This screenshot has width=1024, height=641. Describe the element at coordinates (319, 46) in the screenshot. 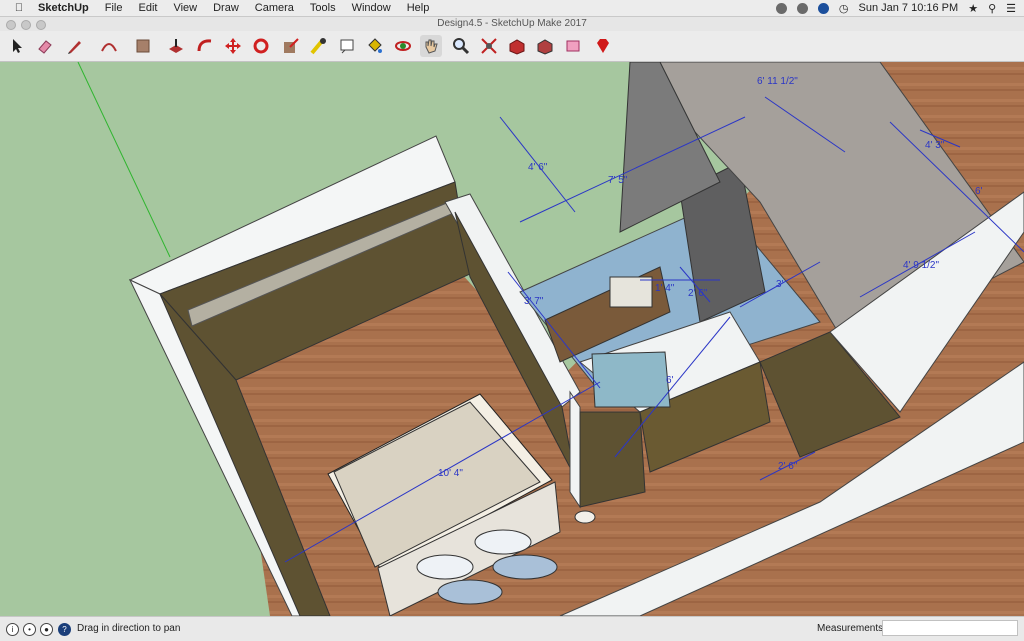

I see `tape-measure-tool-icon` at that location.